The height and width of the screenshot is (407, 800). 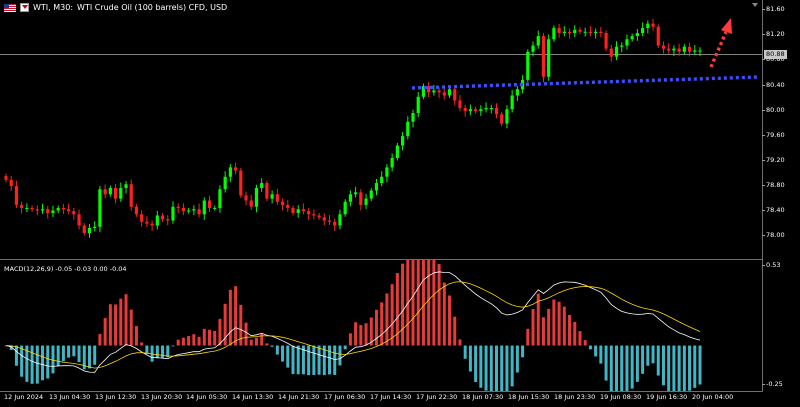 I want to click on time-label: 17 Jun 22:30, so click(x=437, y=397).